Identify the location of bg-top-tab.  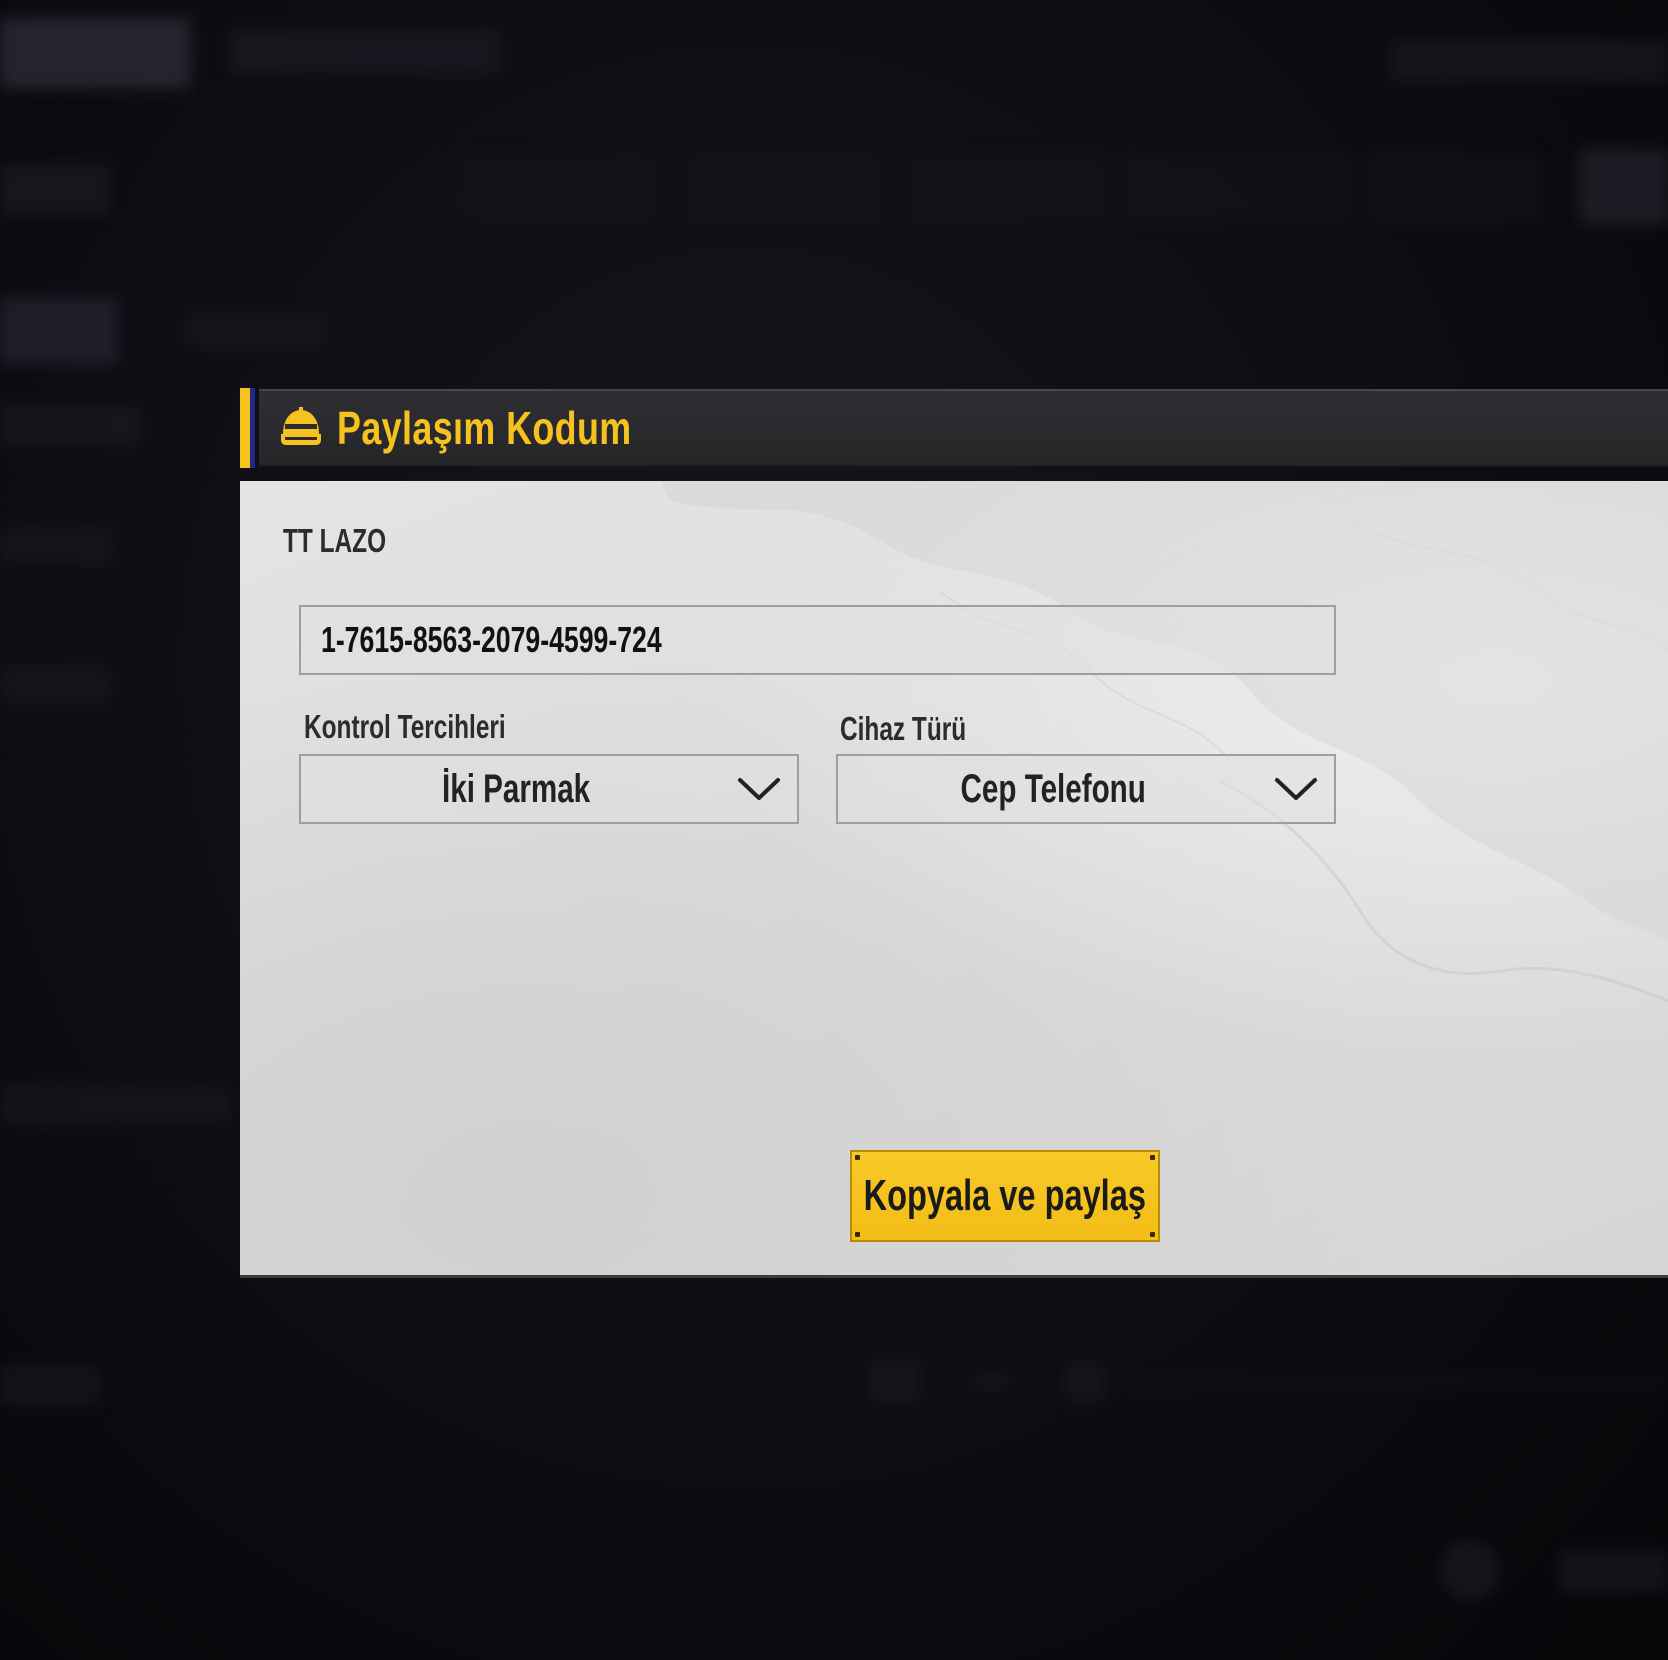
(95, 53).